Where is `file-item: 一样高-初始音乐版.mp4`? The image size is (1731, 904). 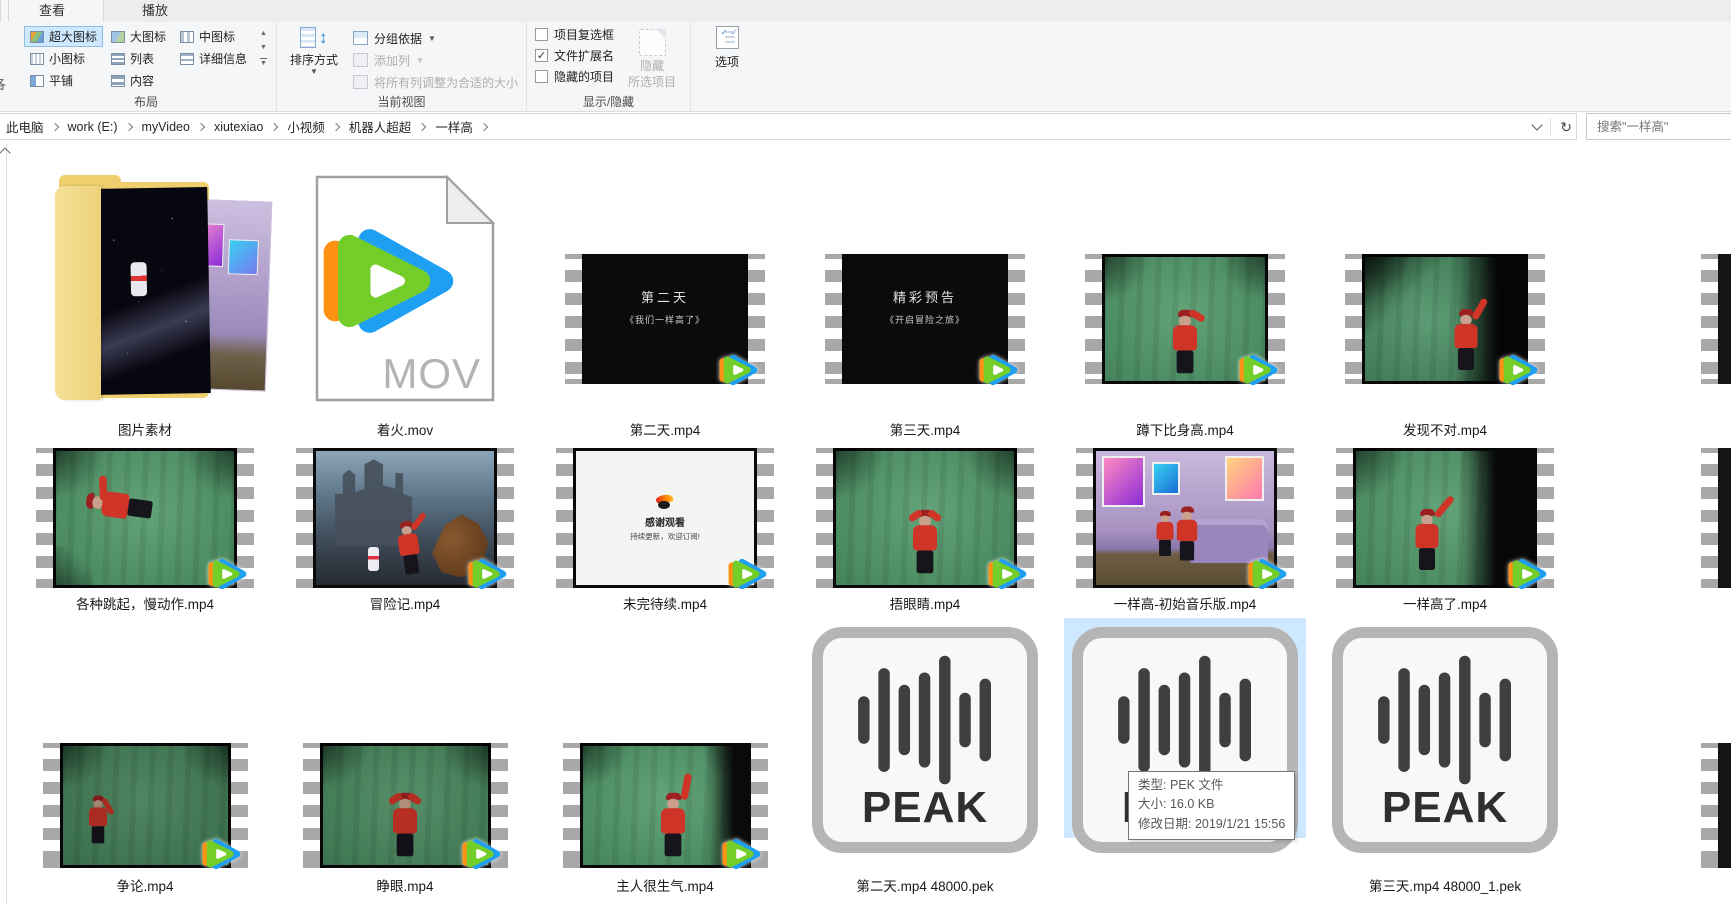 file-item: 一样高-初始音乐版.mp4 is located at coordinates (1185, 529).